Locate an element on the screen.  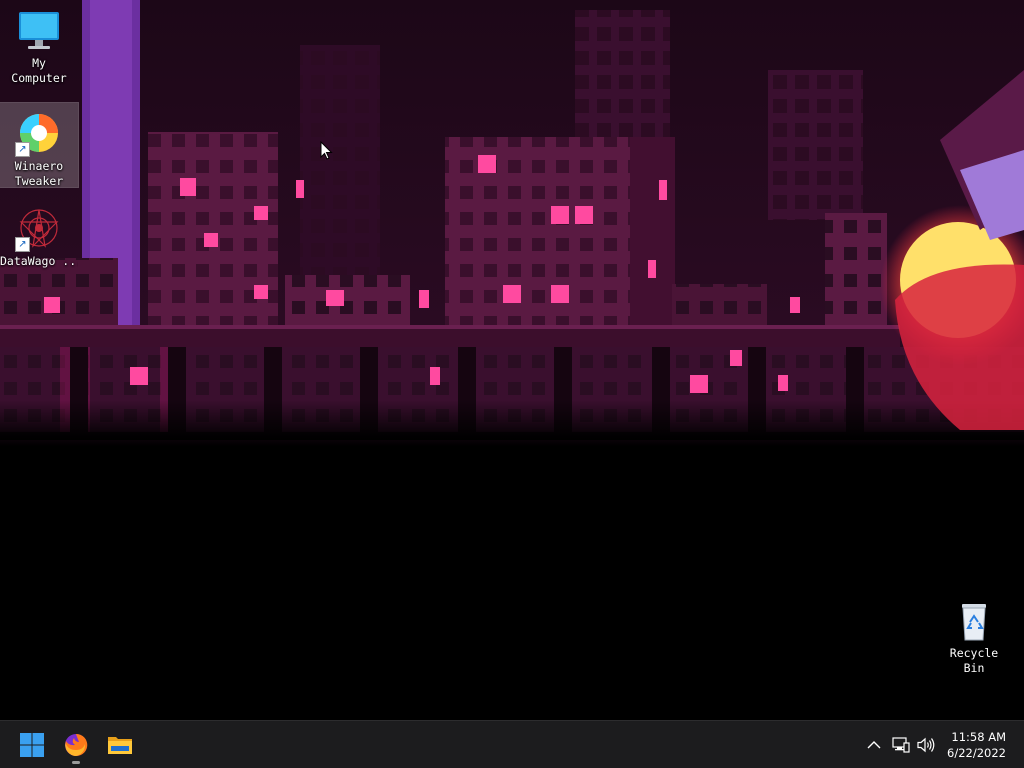
desktop-icon-winaero-tweaker: ↗ Winaero Tweaker is located at coordinates (39, 145).